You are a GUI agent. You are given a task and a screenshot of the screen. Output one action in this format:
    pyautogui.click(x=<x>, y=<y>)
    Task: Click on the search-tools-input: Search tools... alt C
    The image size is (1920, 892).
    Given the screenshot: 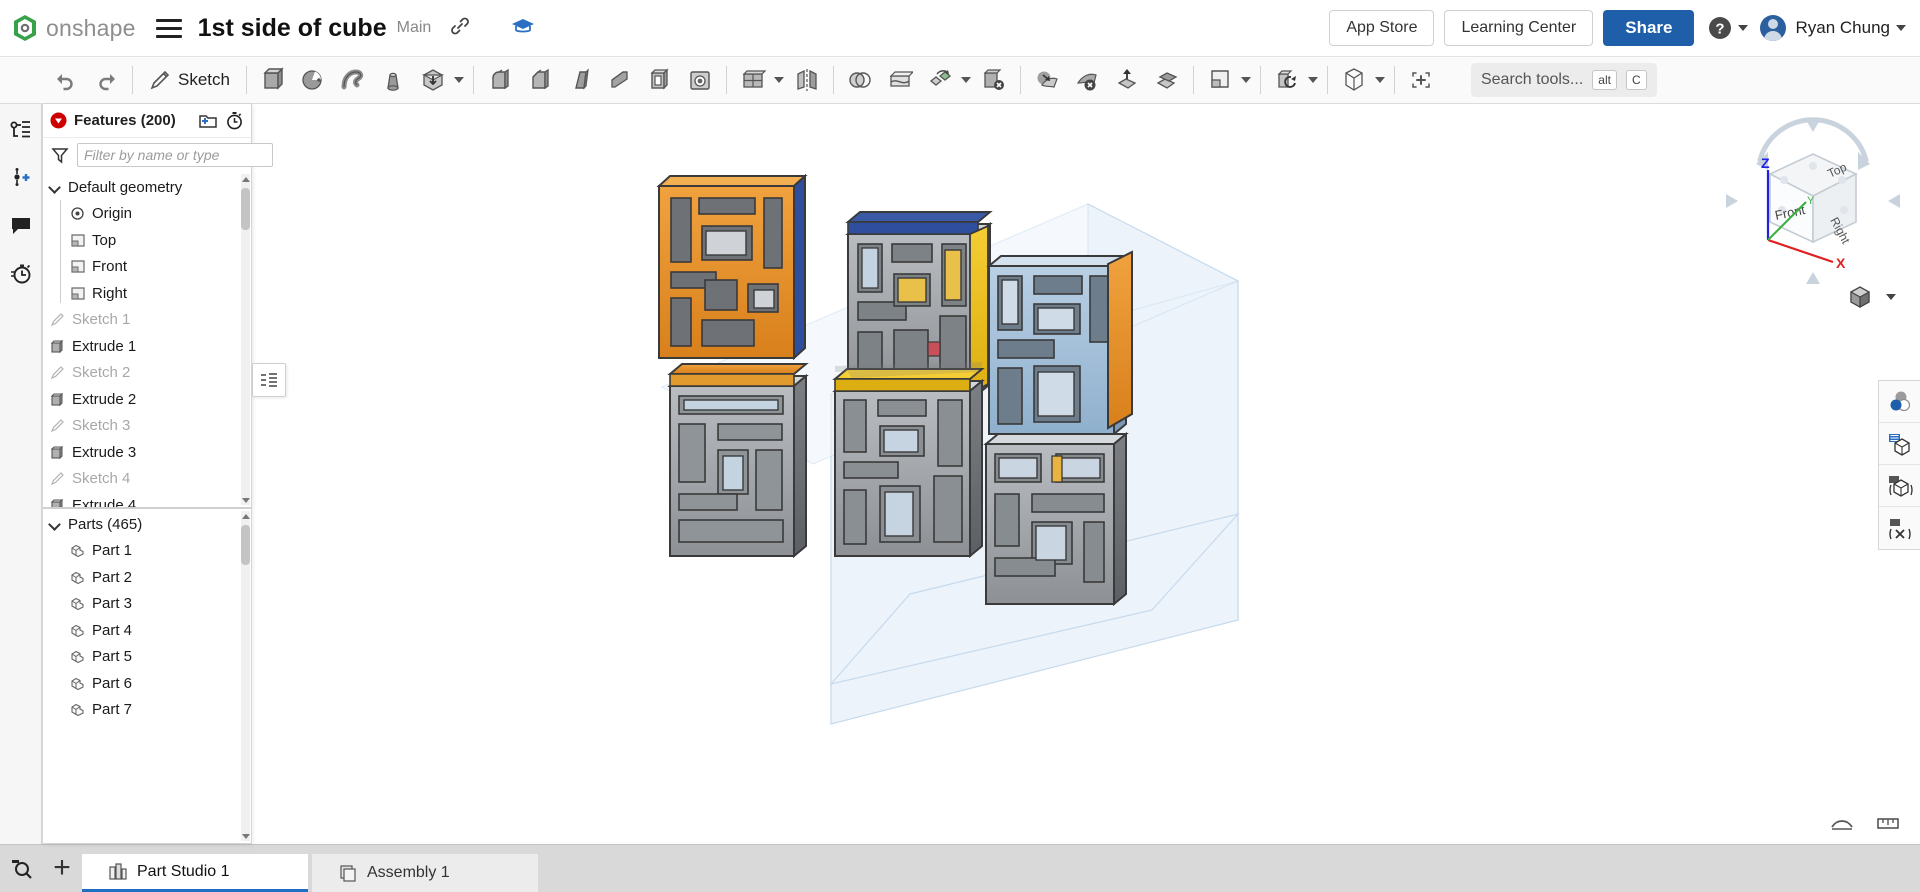 What is the action you would take?
    pyautogui.click(x=1563, y=80)
    